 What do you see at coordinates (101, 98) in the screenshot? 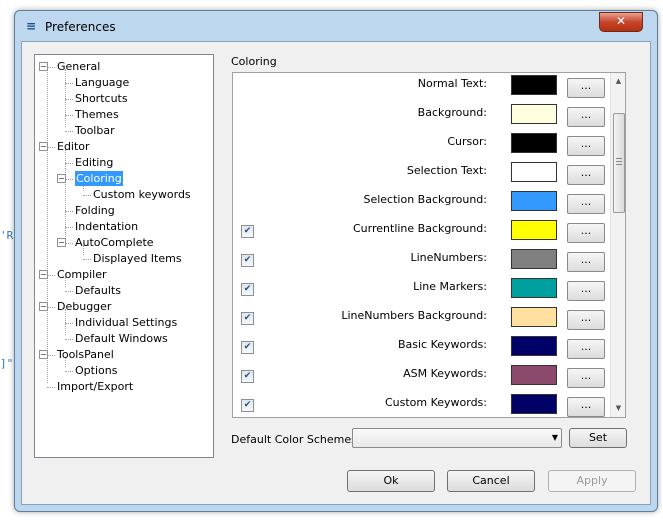
I see `tree-item-shortcuts: Shortcuts` at bounding box center [101, 98].